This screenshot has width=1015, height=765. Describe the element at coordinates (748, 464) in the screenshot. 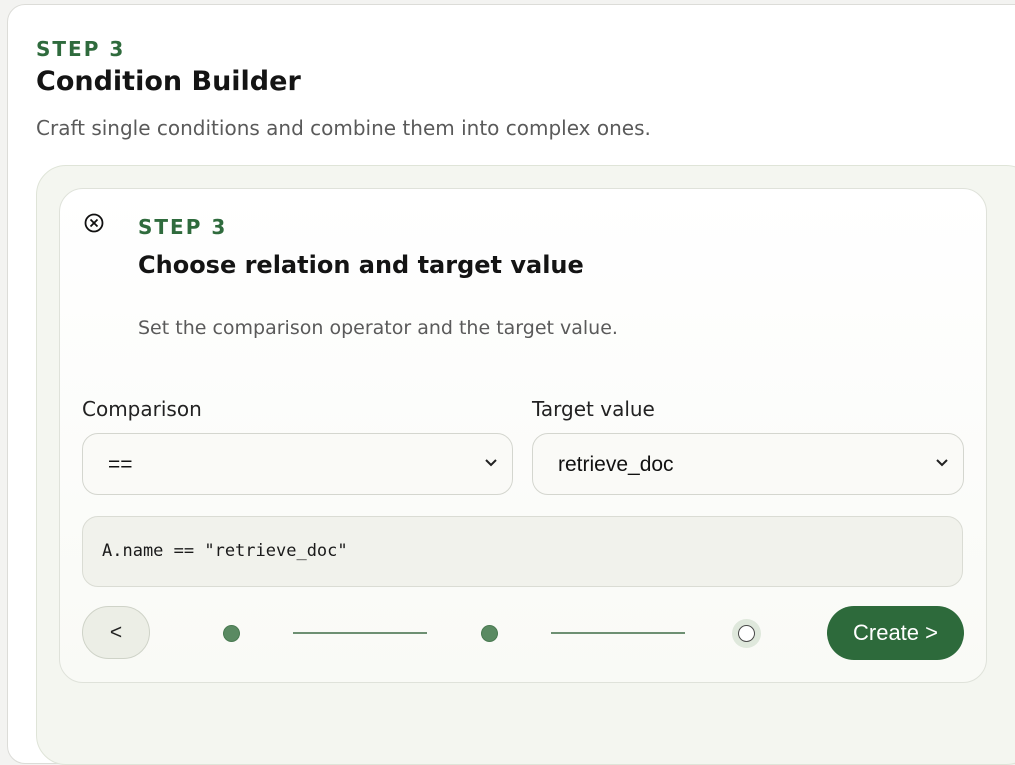

I see `target-value-select: retrieve_doc` at that location.